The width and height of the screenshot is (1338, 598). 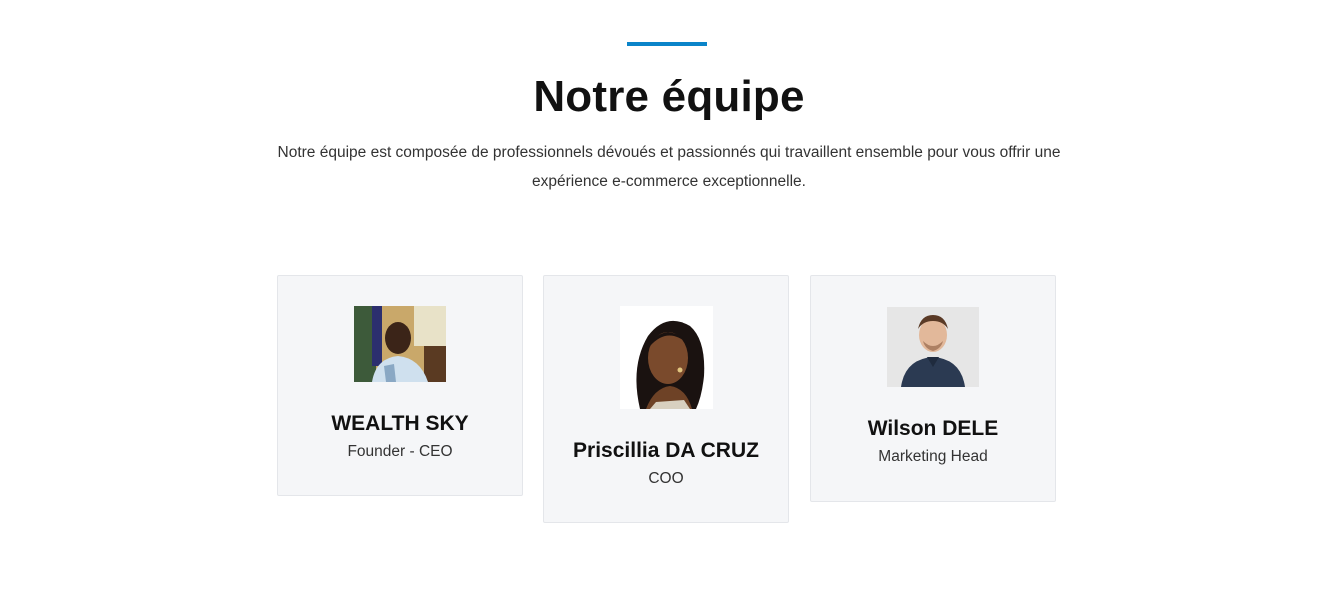 I want to click on team-member-name: Wilson DELE, so click(x=933, y=428).